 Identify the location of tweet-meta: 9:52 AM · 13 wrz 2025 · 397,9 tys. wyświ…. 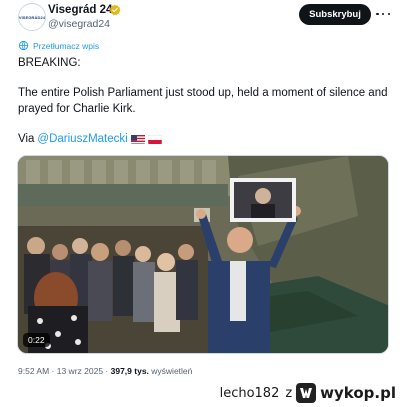
(105, 371).